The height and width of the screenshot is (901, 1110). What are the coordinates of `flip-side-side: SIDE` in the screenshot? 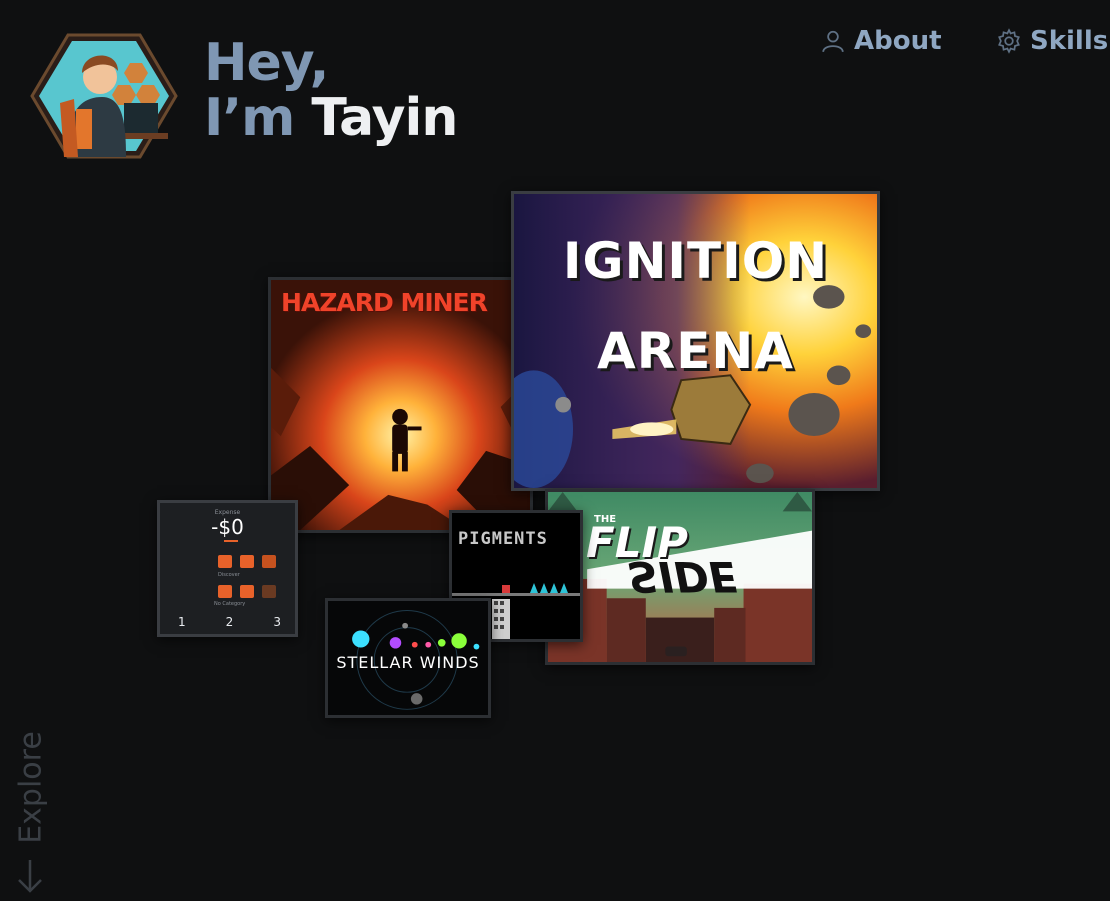 It's located at (683, 576).